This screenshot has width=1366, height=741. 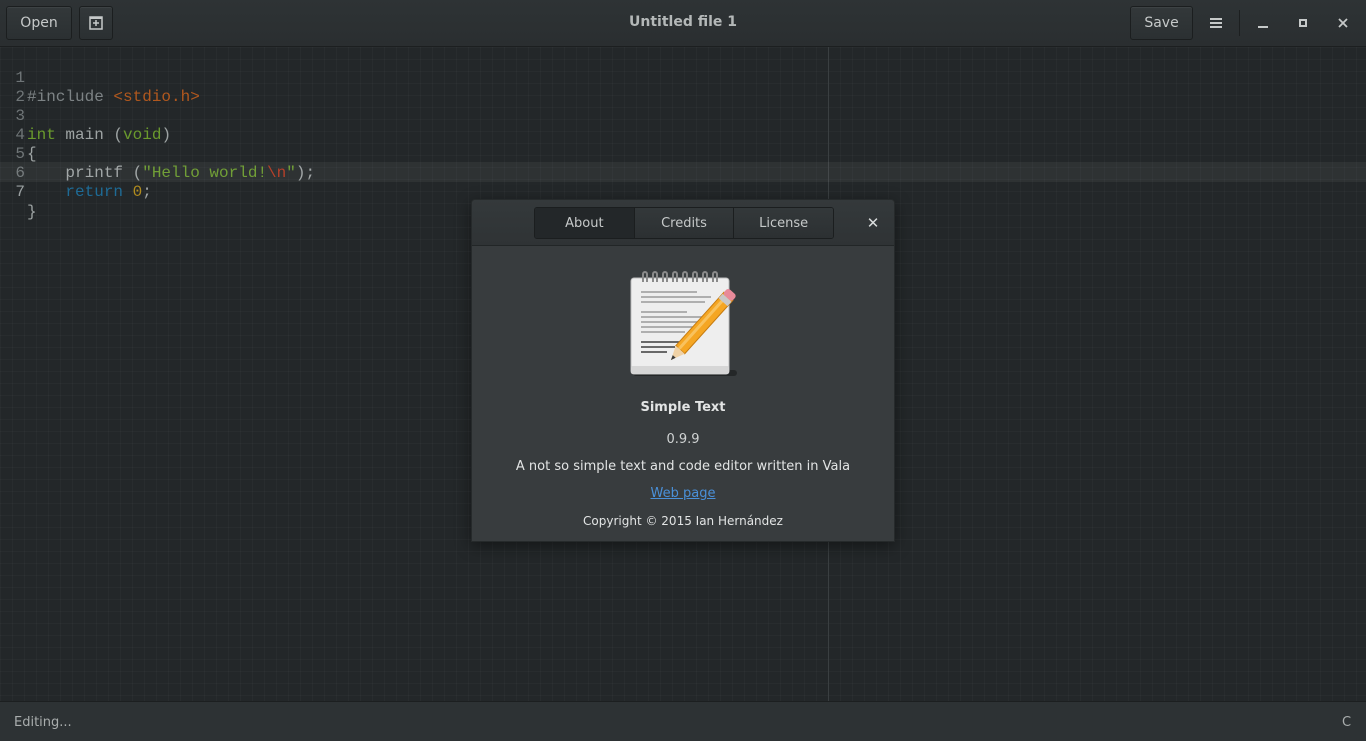 I want to click on language-indicator: C, so click(x=1346, y=722).